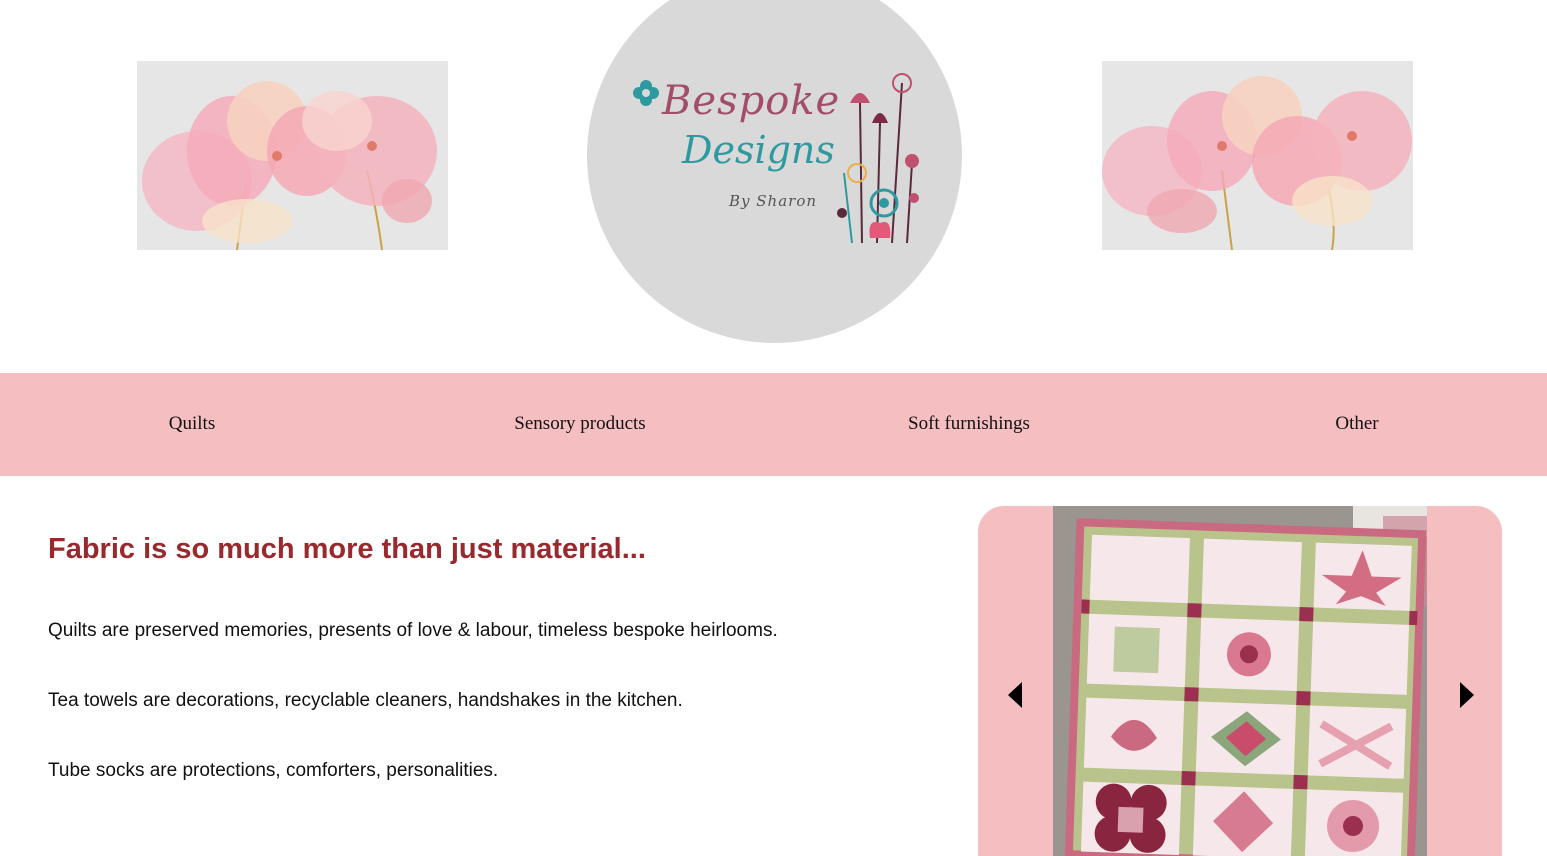 The image size is (1547, 856). Describe the element at coordinates (1466, 695) in the screenshot. I see `chevron-right-icon` at that location.